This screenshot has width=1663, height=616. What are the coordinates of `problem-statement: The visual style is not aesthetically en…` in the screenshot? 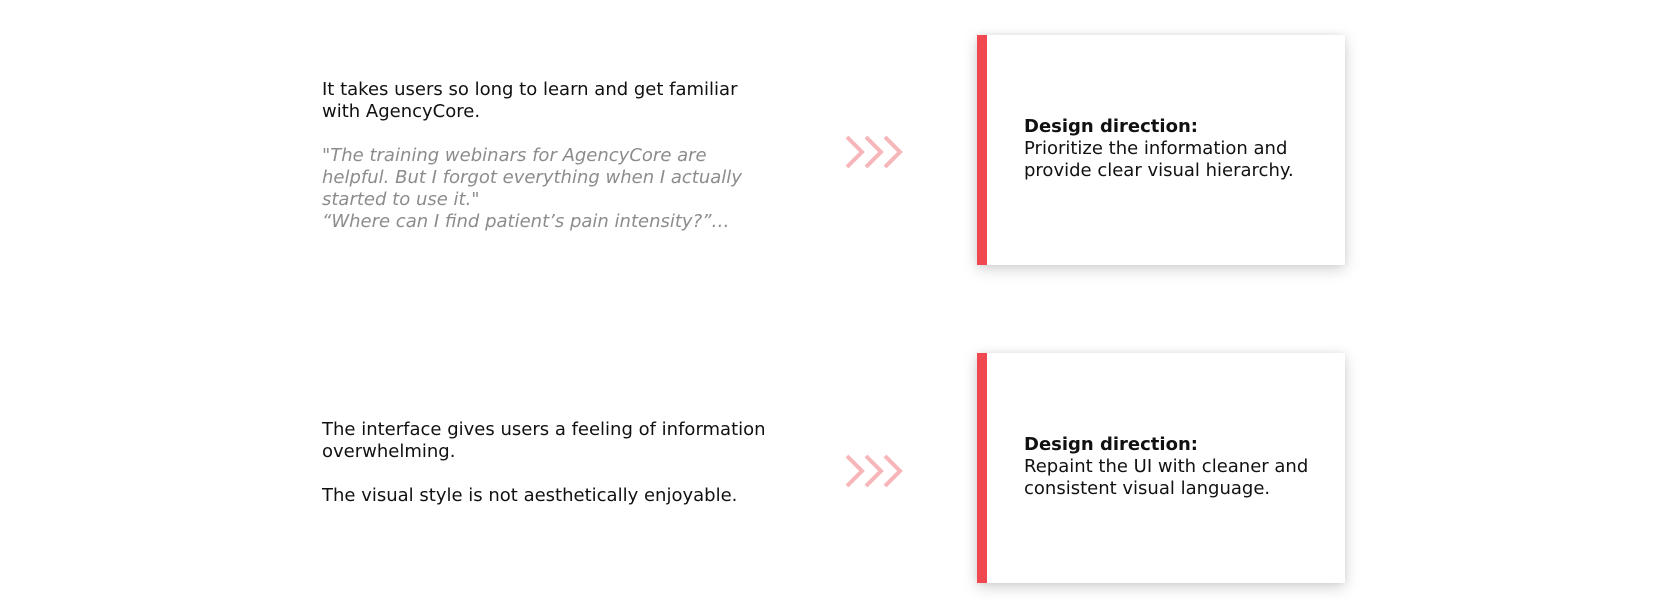 It's located at (530, 495).